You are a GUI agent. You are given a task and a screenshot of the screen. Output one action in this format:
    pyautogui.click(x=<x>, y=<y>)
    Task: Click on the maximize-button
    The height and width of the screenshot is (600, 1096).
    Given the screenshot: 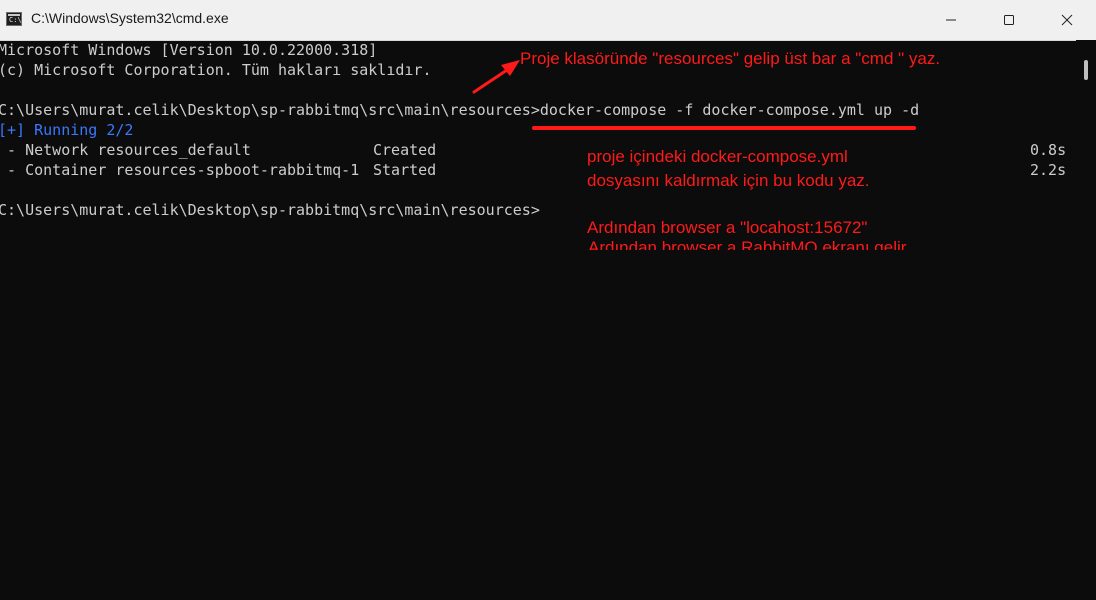 What is the action you would take?
    pyautogui.click(x=1009, y=20)
    